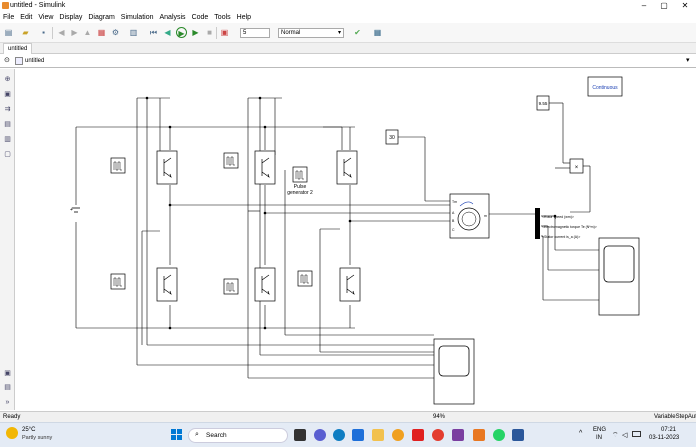 The height and width of the screenshot is (447, 696). Describe the element at coordinates (499, 435) in the screenshot. I see `whatsapp-icon` at that location.